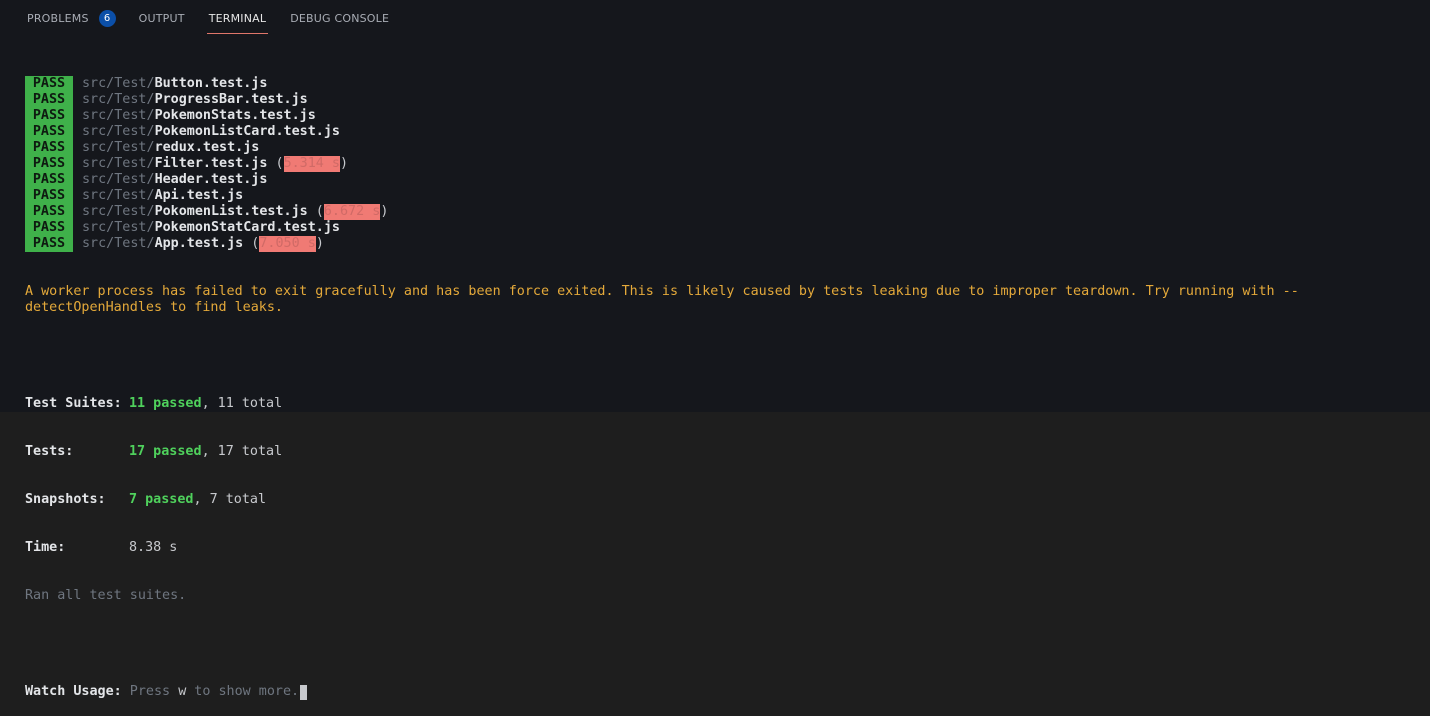  I want to click on test-result-row: PASS src/Test/PokemonListCard.test.js, so click(720, 132).